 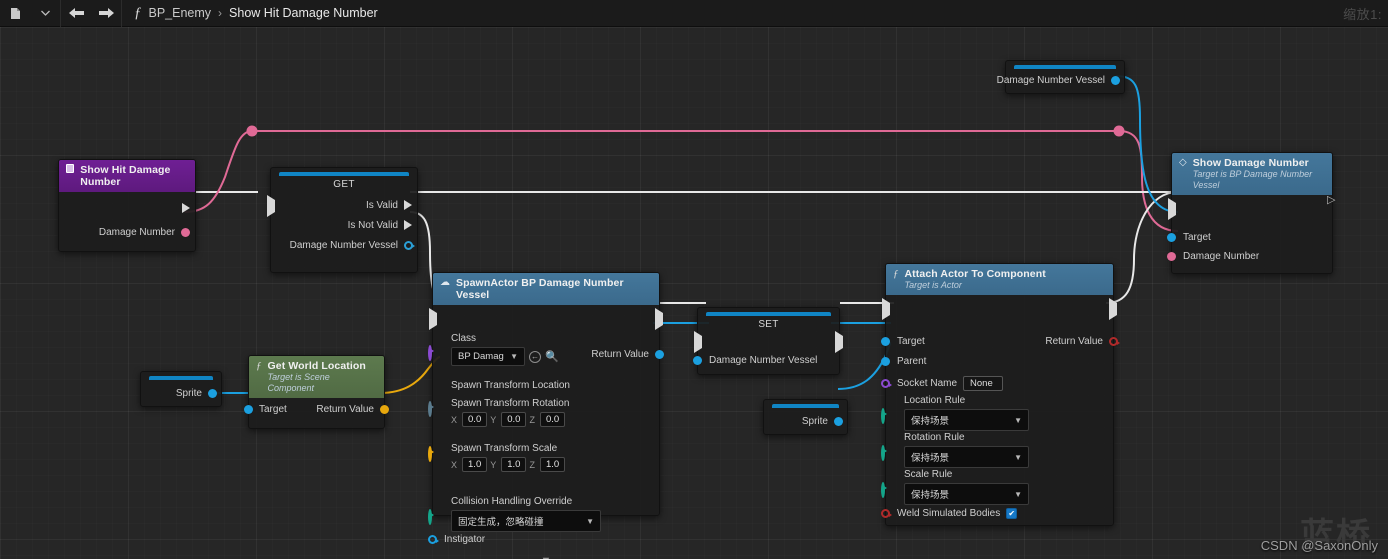 What do you see at coordinates (15, 13) in the screenshot?
I see `blueprint-icon` at bounding box center [15, 13].